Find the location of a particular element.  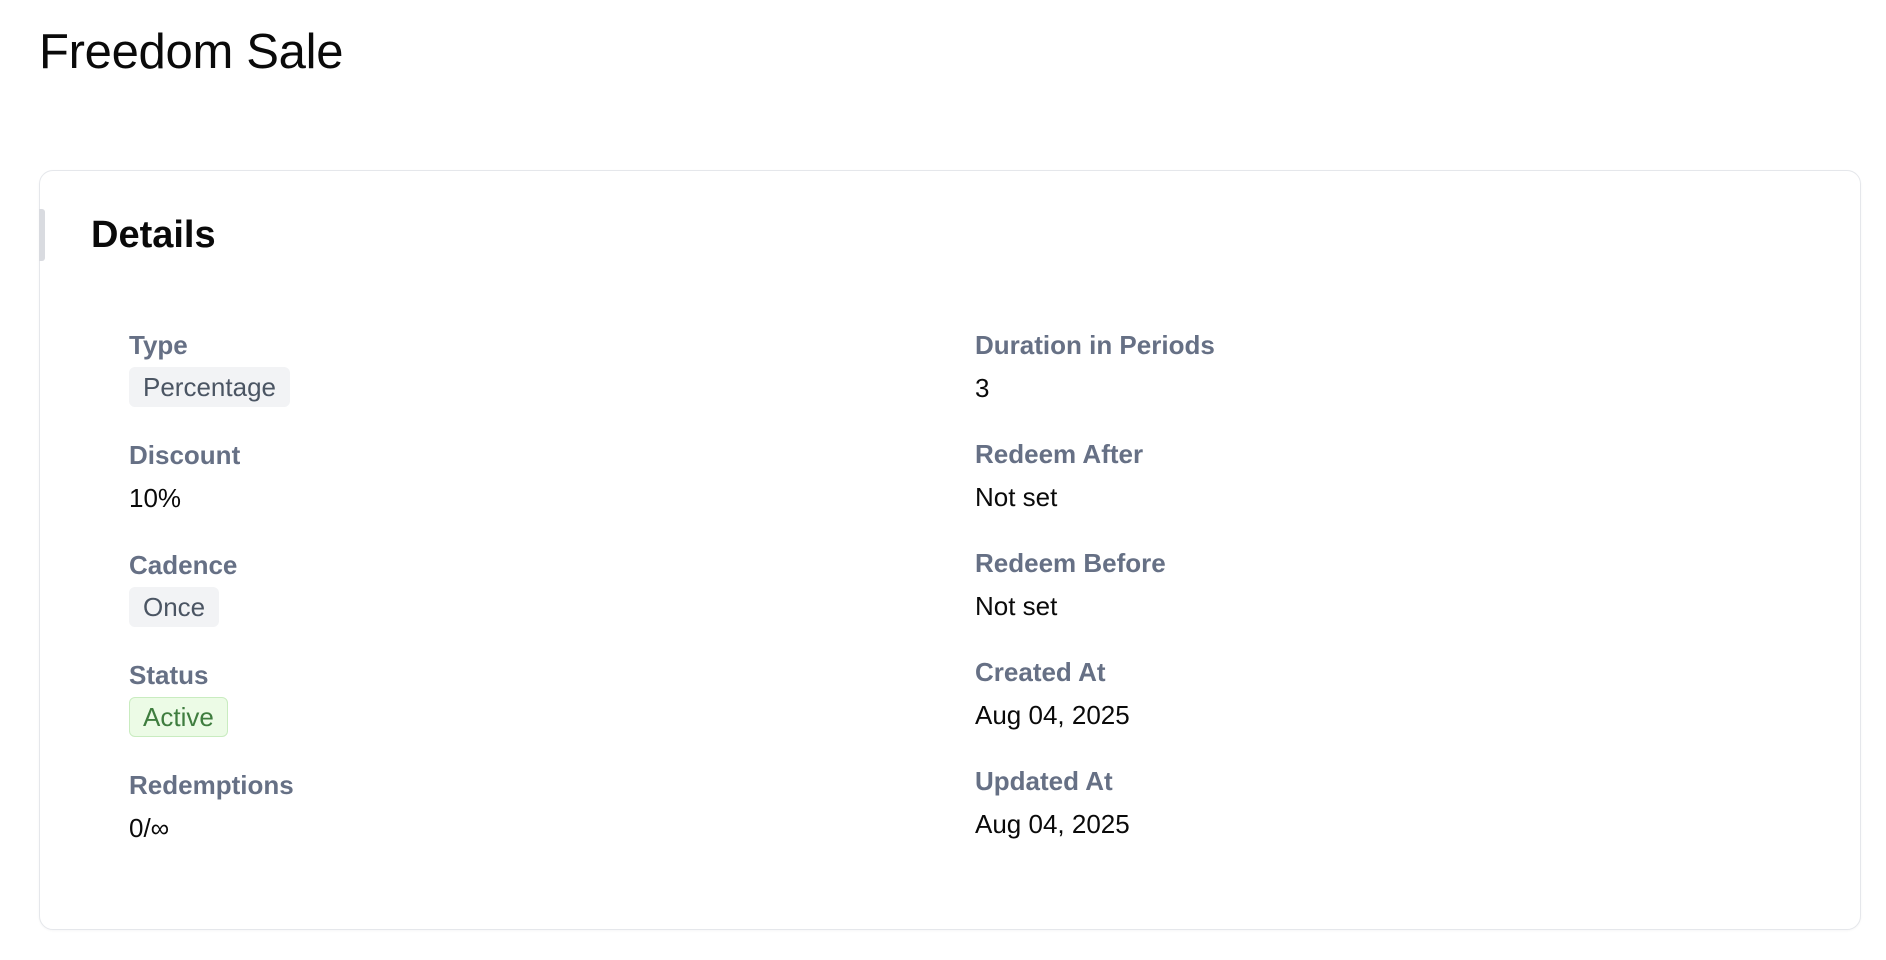

field-label: Created At is located at coordinates (1040, 672).